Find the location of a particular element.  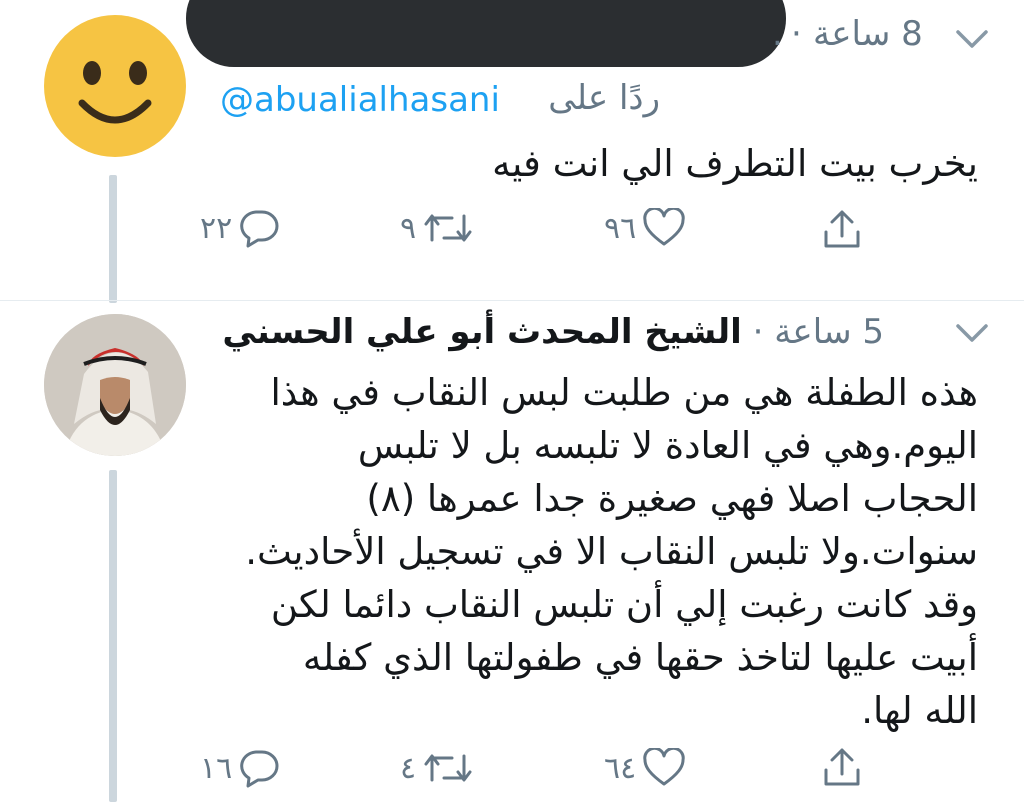

smiley-avatar-icon is located at coordinates (115, 86).